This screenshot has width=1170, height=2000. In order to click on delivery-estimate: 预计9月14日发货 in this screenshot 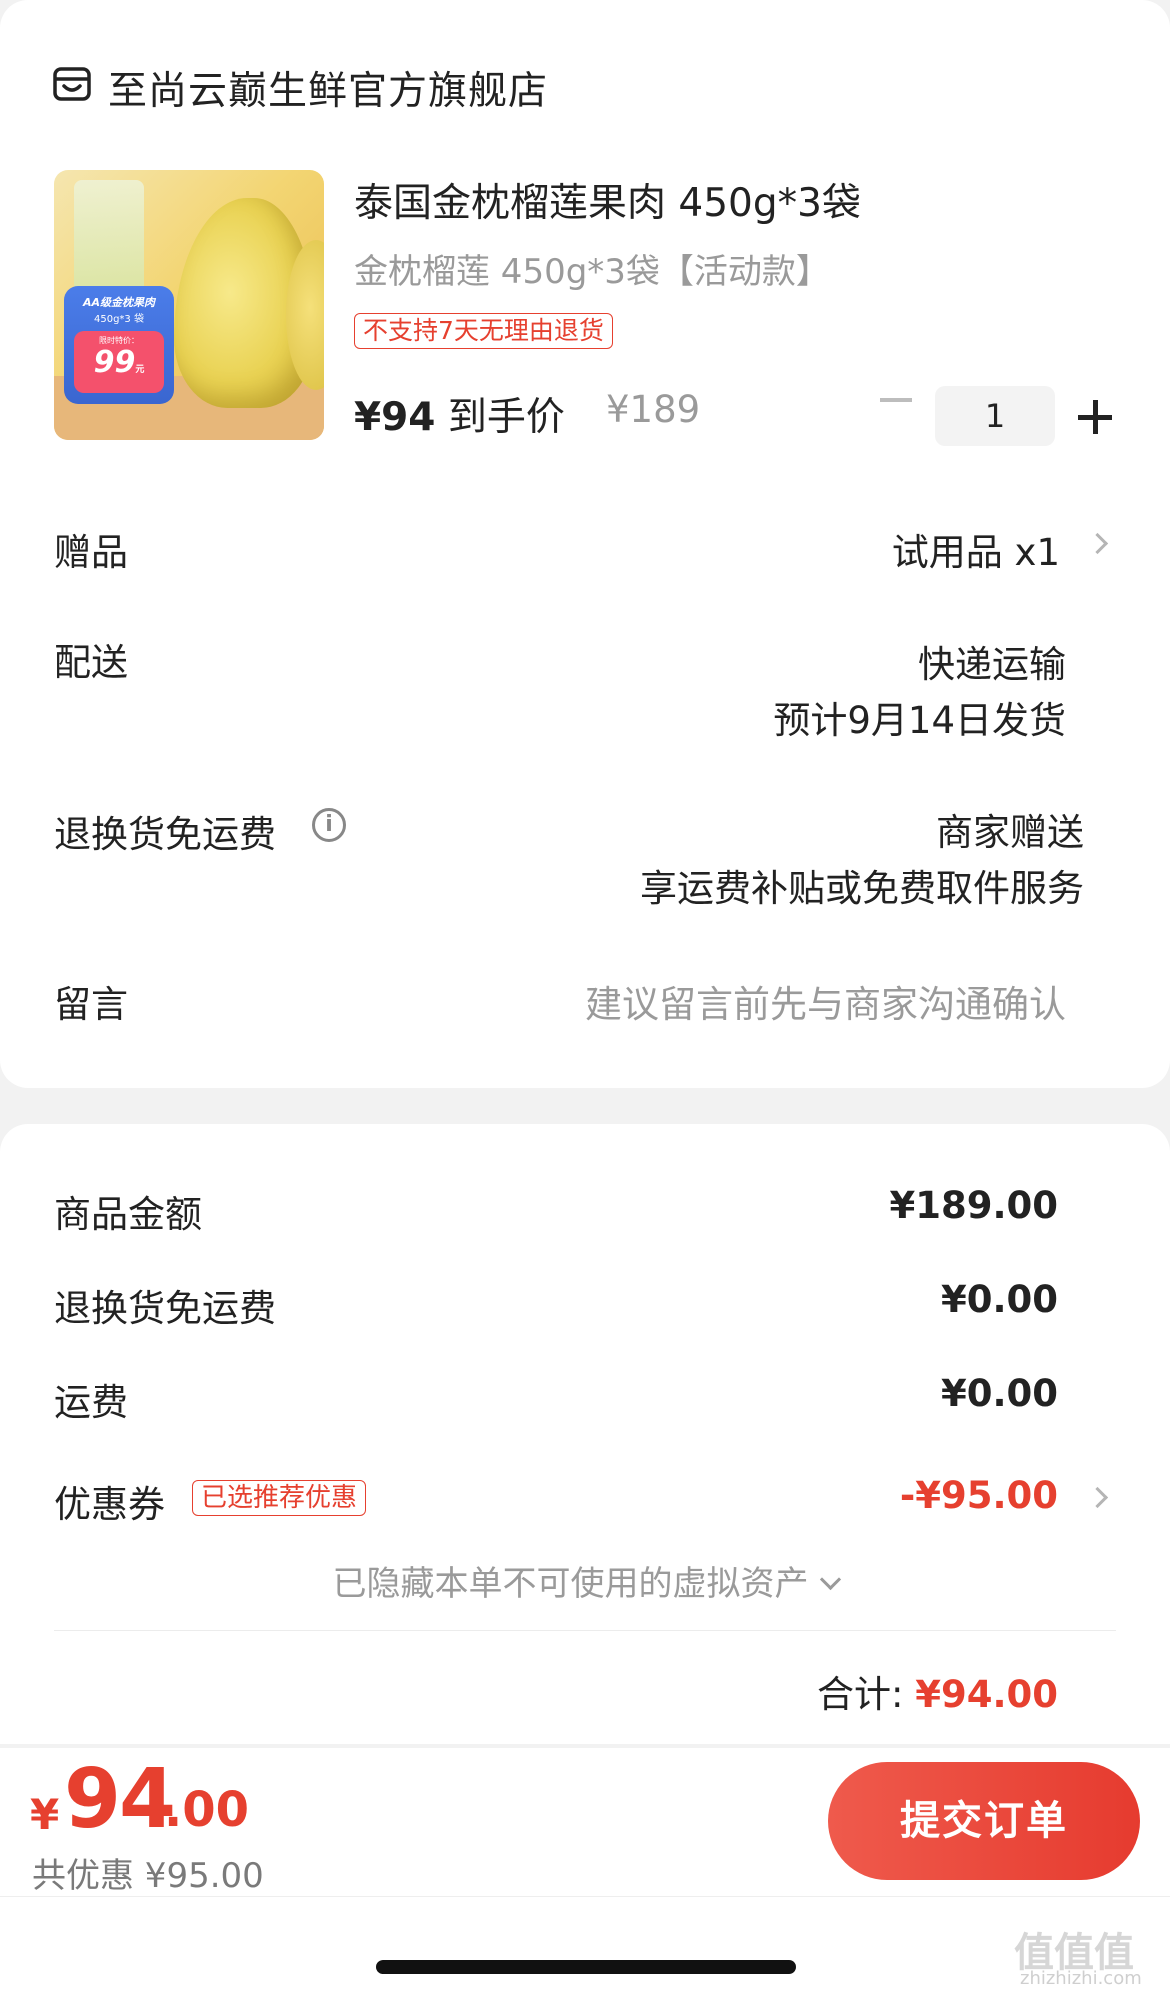, I will do `click(919, 720)`.